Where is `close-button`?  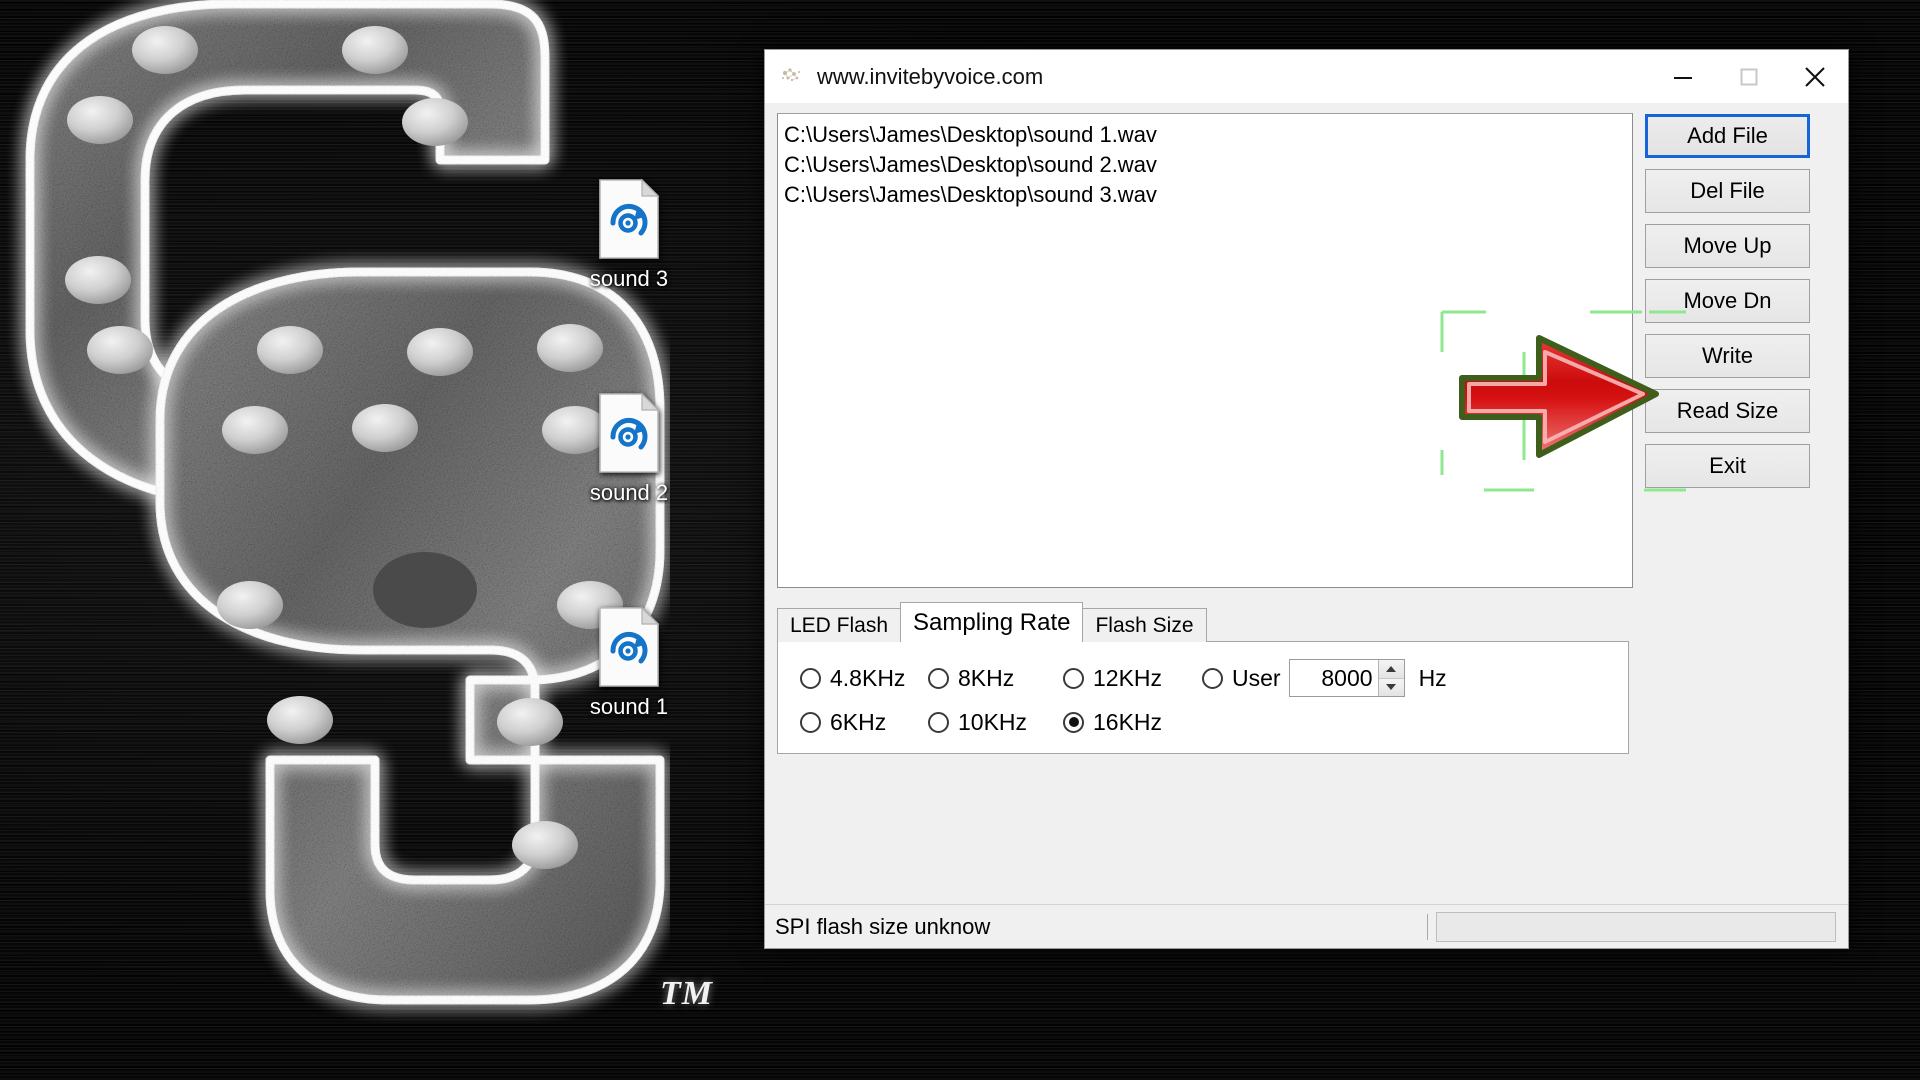
close-button is located at coordinates (1815, 76).